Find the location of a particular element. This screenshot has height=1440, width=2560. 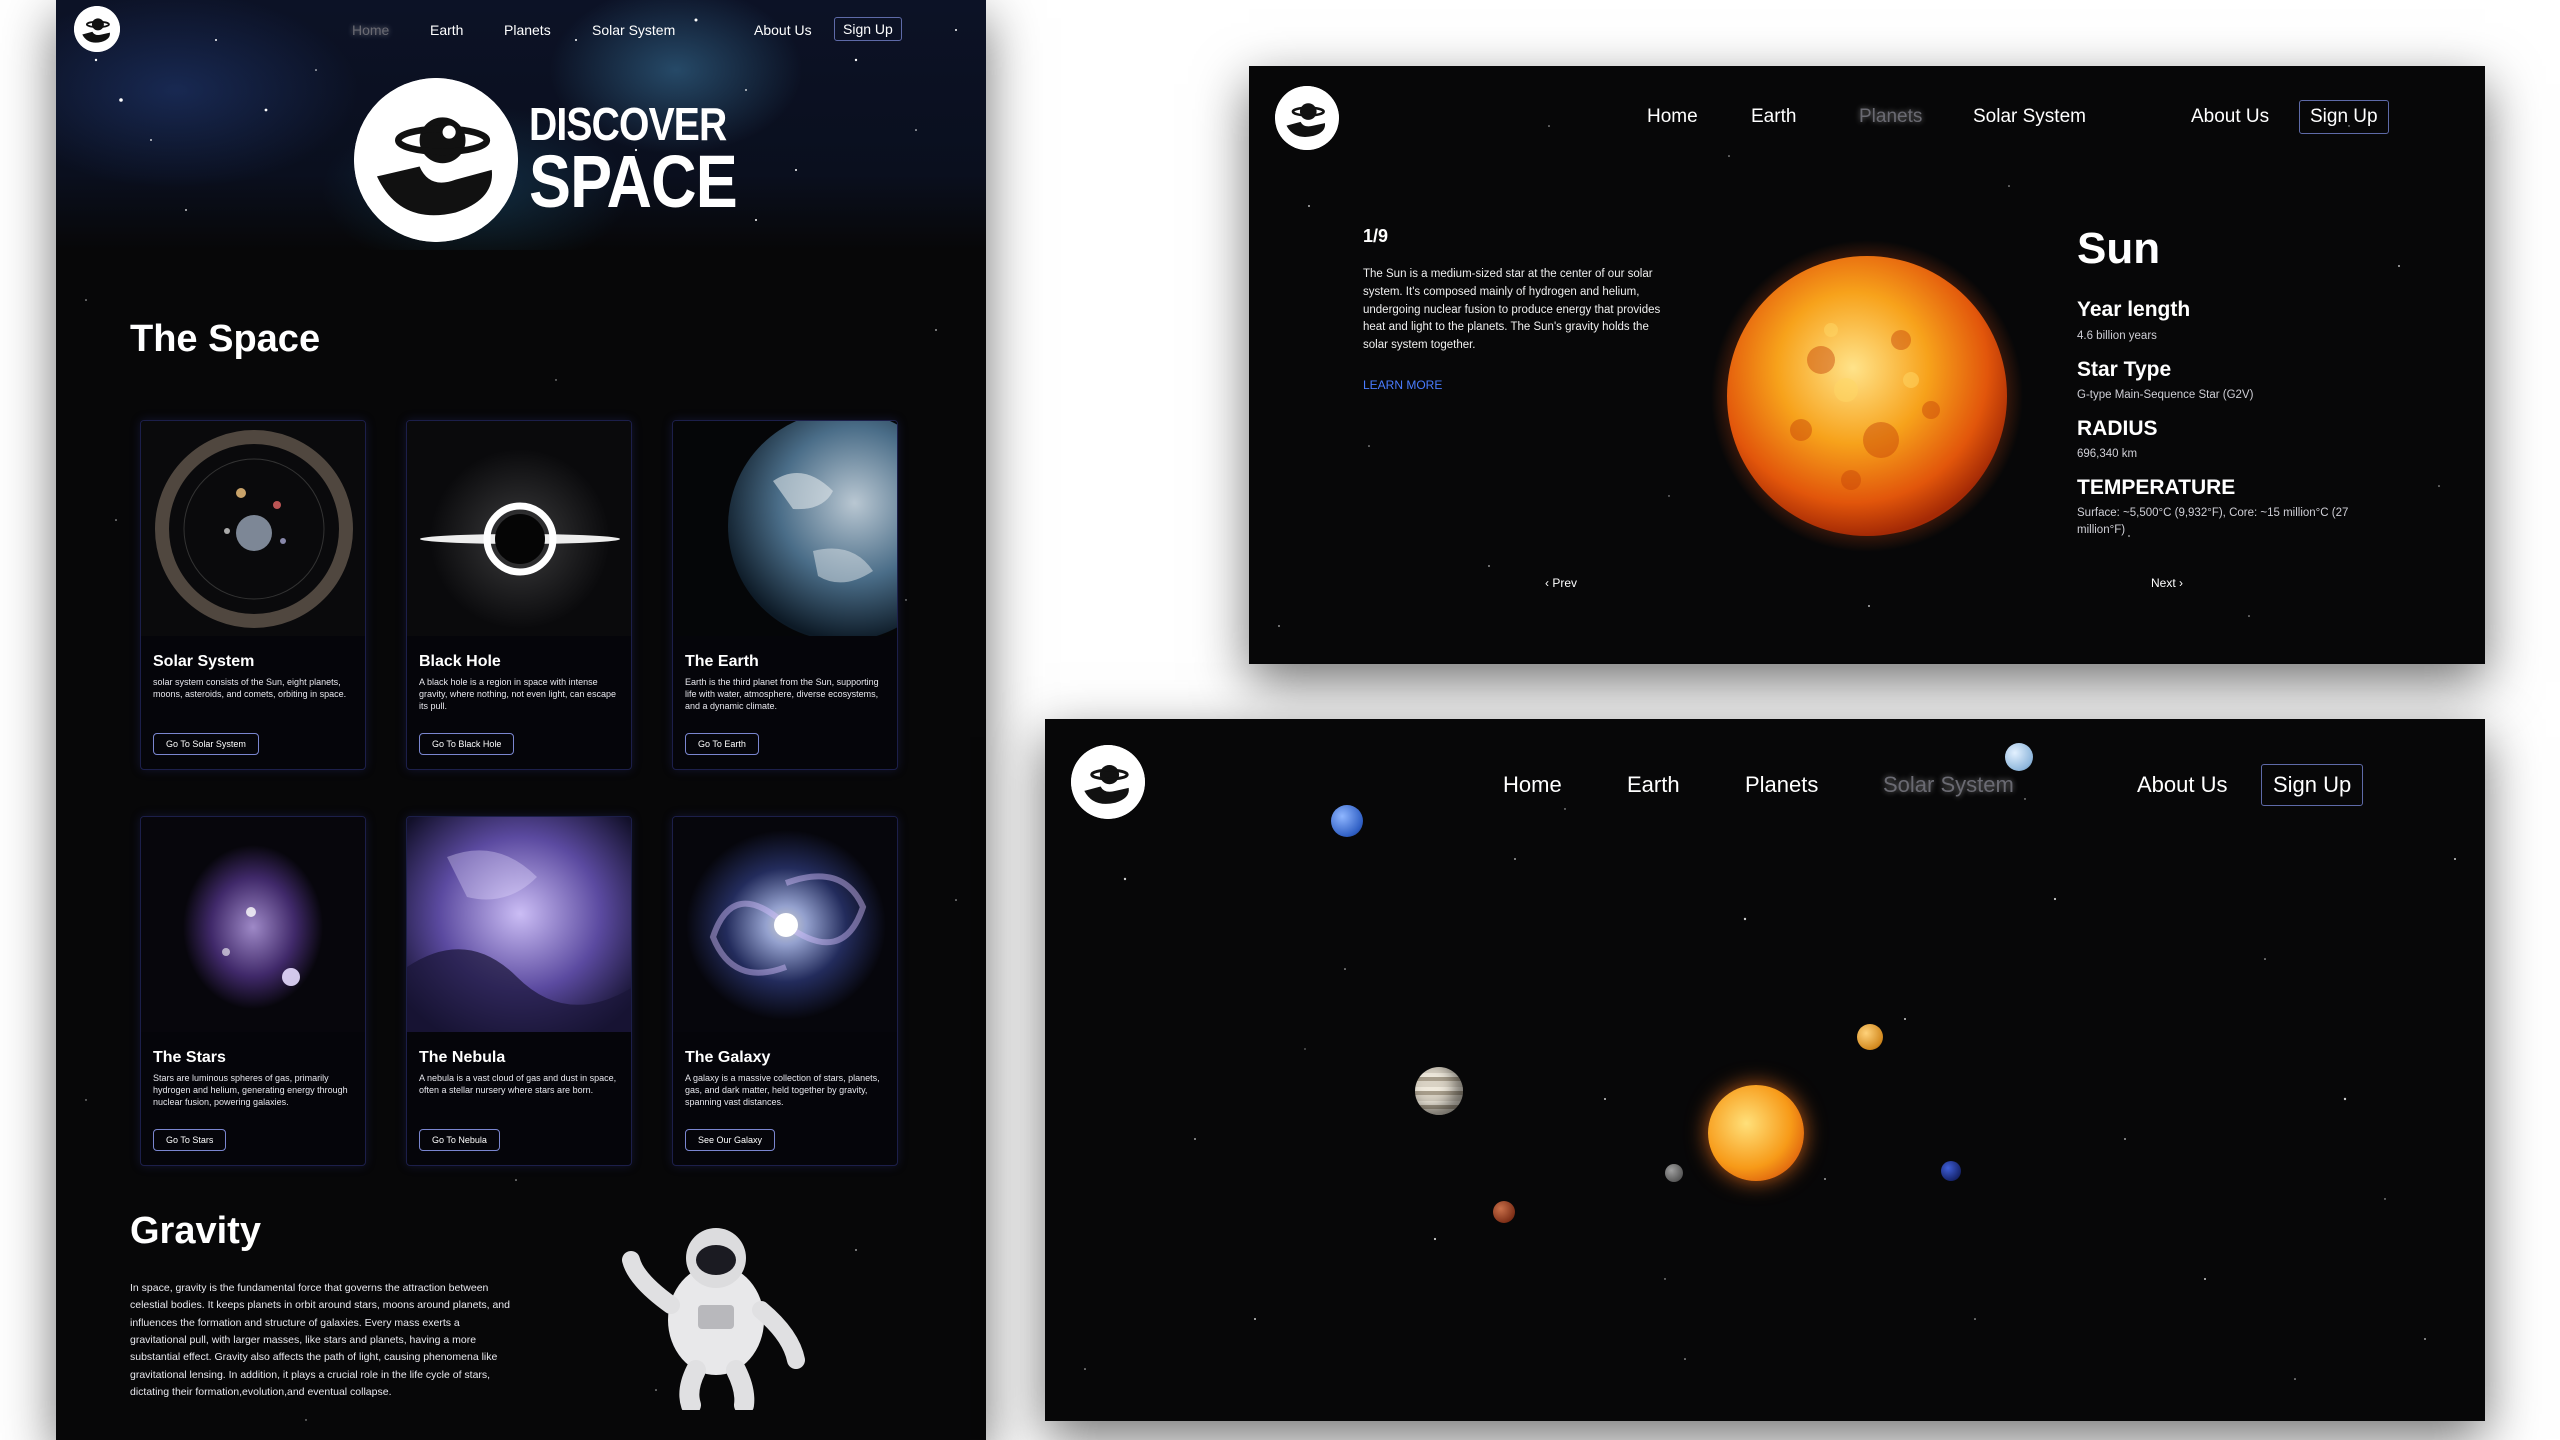

slide-counter: 1/9 is located at coordinates (1376, 236).